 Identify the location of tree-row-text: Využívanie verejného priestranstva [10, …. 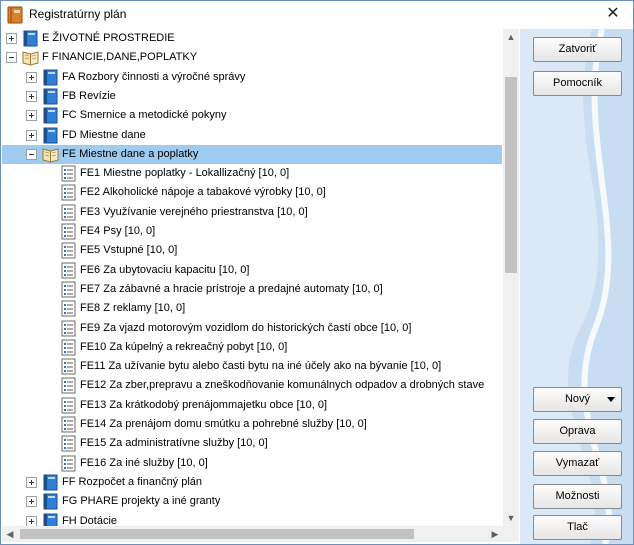
(205, 212).